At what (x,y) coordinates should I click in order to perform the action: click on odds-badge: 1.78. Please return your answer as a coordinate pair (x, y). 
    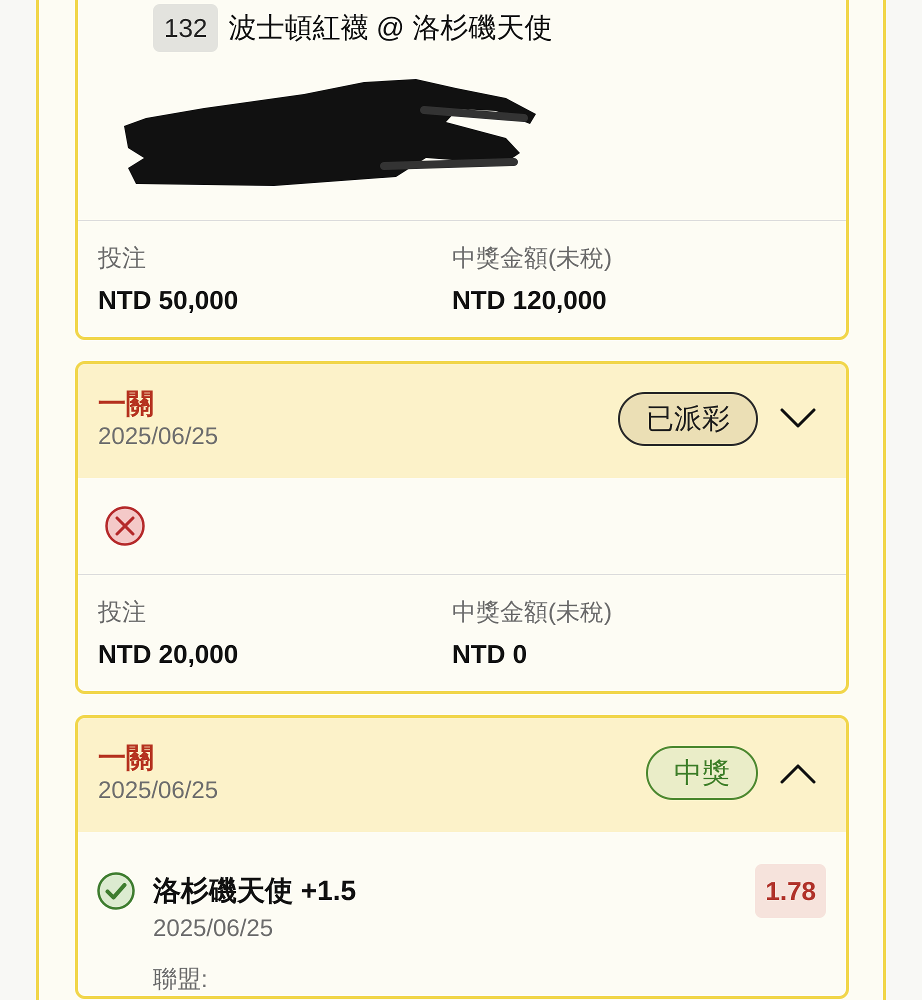
    Looking at the image, I should click on (790, 891).